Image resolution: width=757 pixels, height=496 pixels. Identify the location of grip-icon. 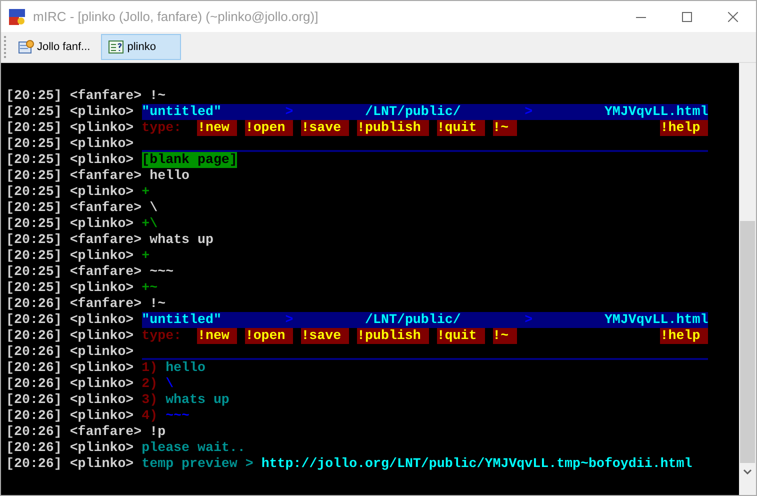
(5, 47).